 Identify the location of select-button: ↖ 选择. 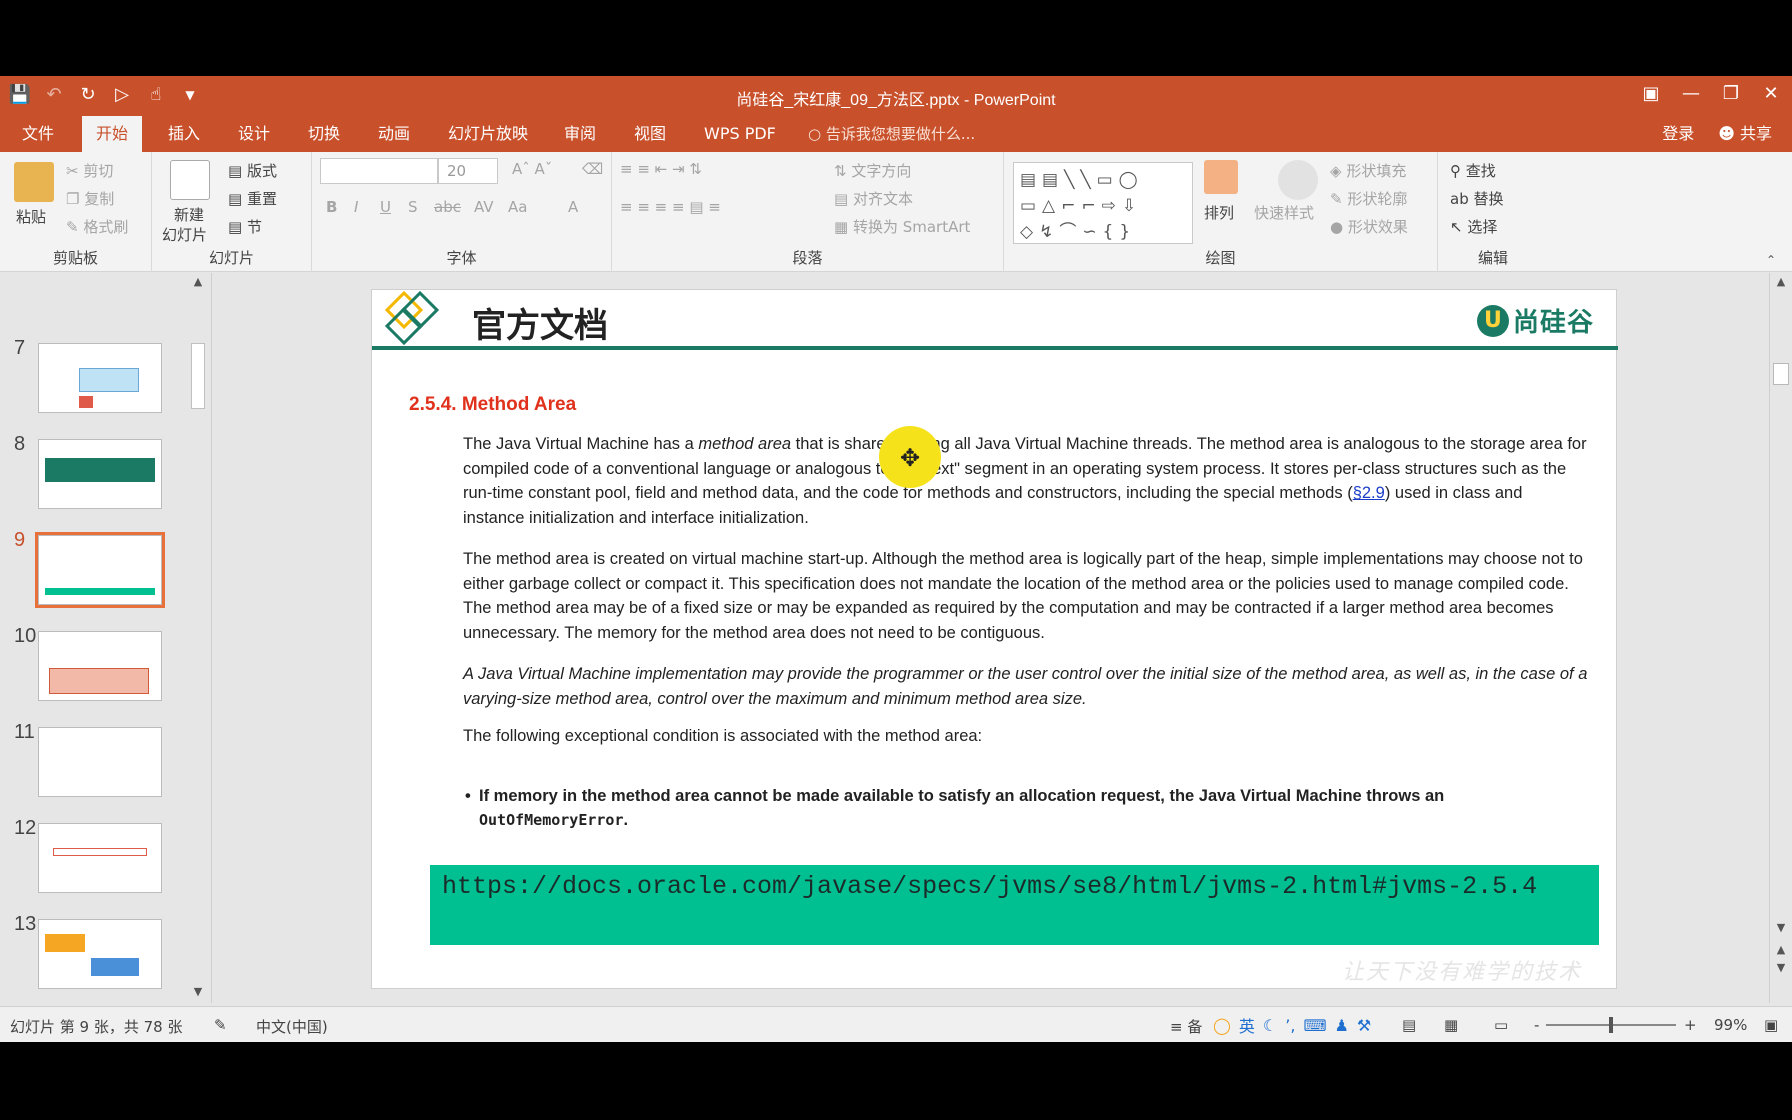
(1473, 226).